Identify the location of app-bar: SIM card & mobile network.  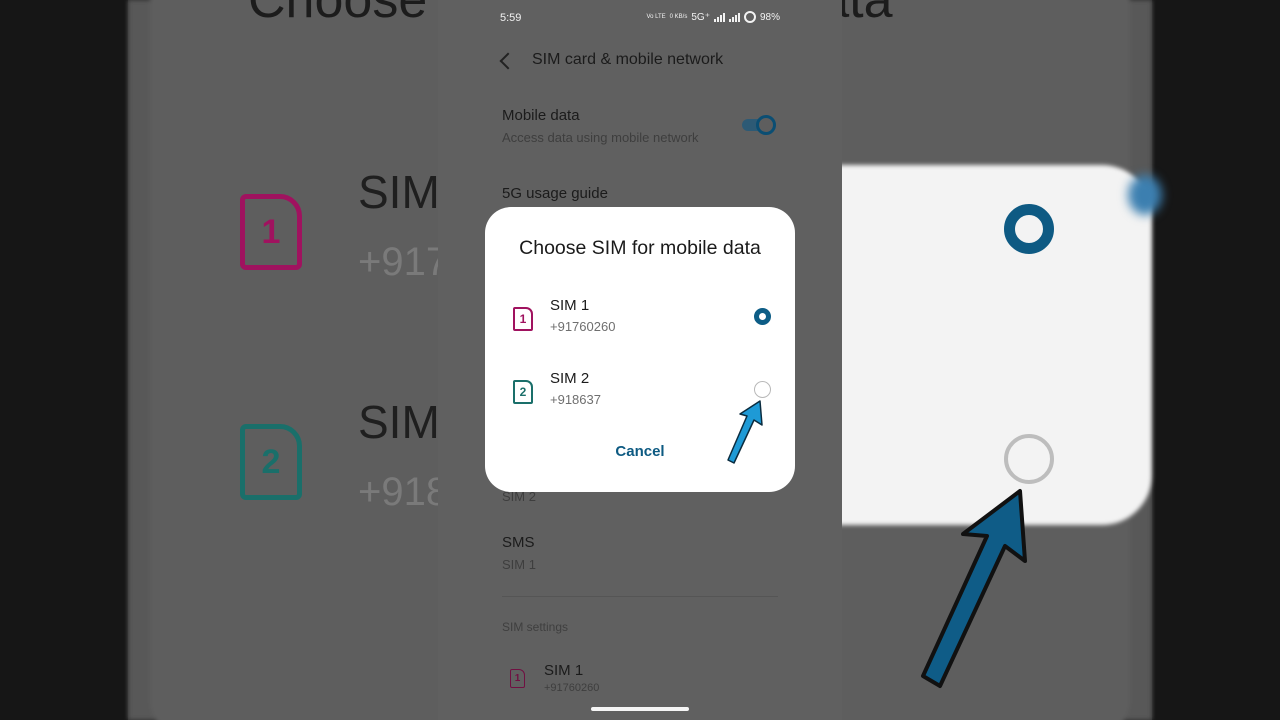
(640, 62).